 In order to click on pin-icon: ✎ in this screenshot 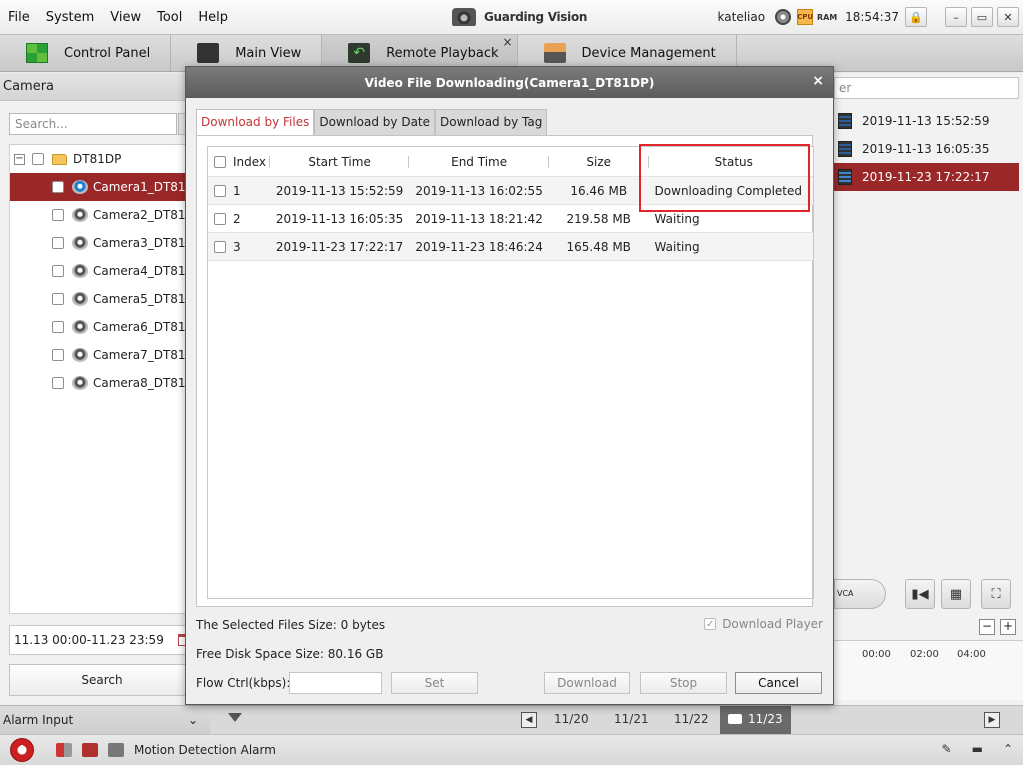, I will do `click(947, 749)`.